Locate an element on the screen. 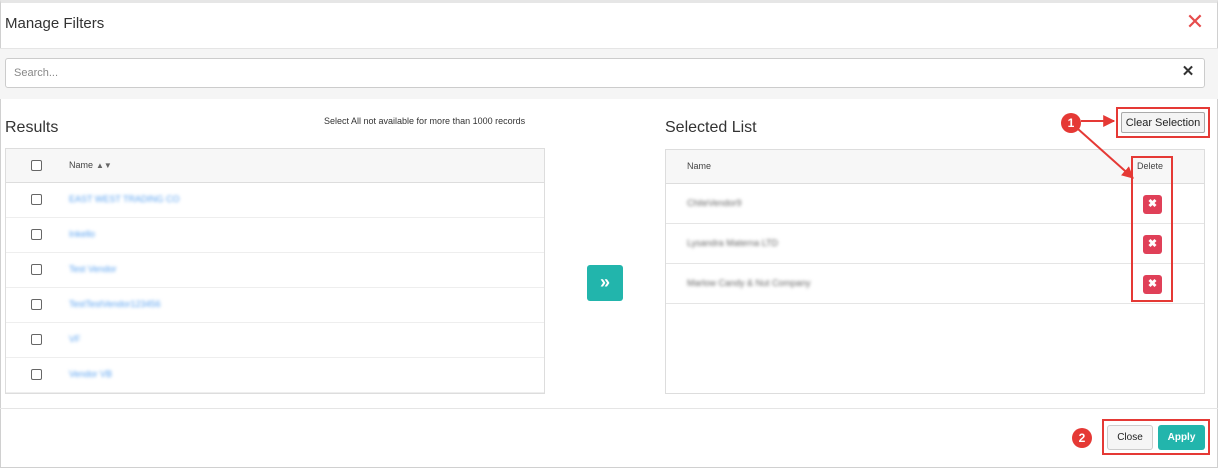  apply-button: Apply is located at coordinates (1181, 437).